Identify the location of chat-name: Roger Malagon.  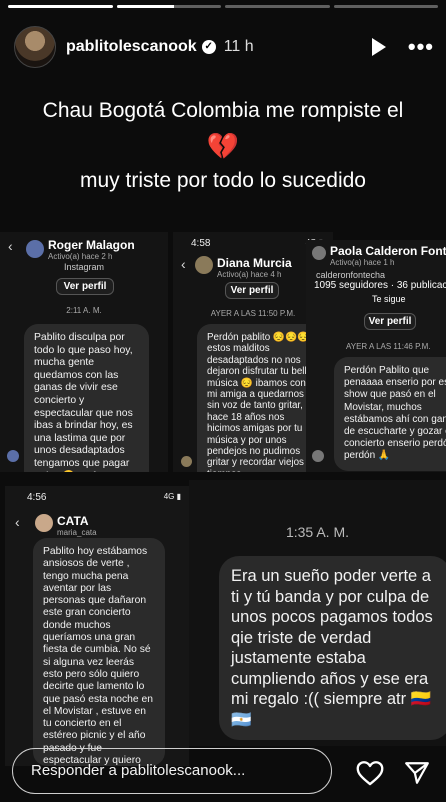
(91, 245).